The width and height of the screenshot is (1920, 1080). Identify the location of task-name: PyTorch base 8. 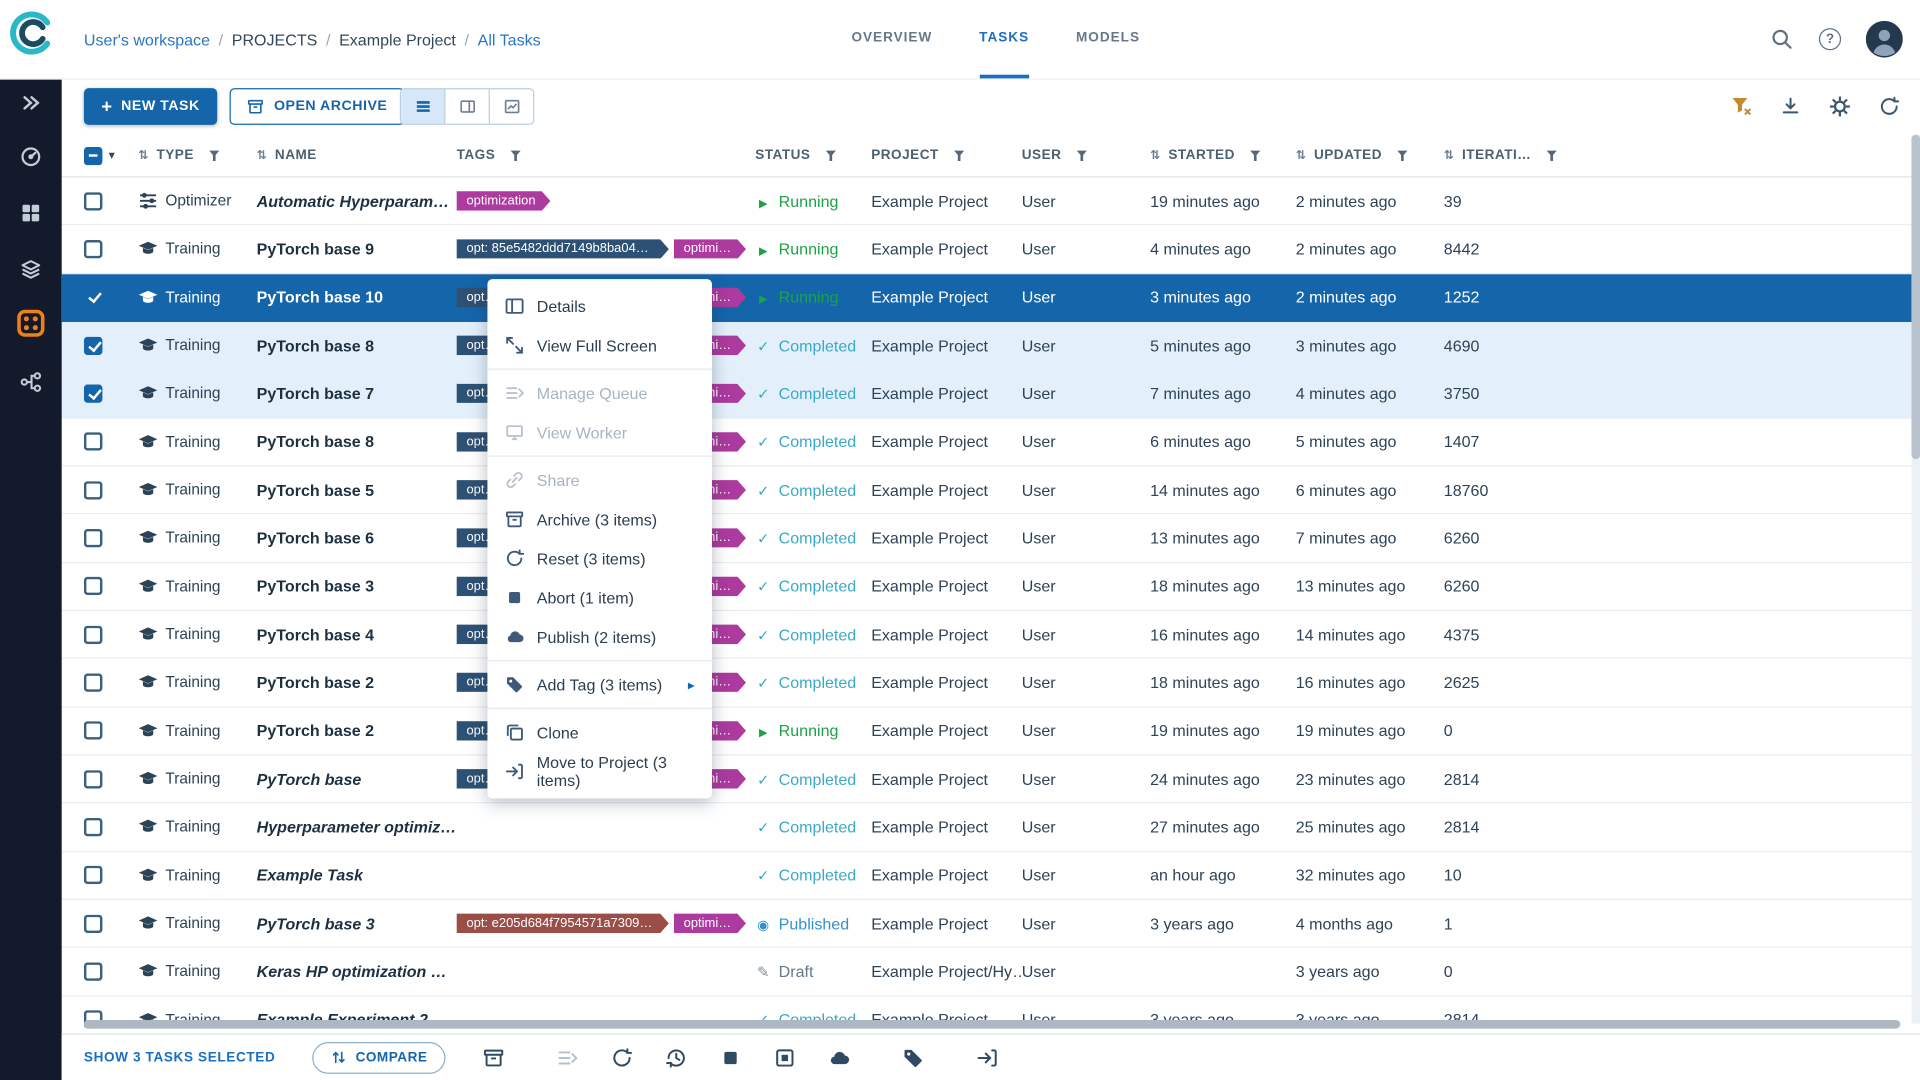
(315, 345).